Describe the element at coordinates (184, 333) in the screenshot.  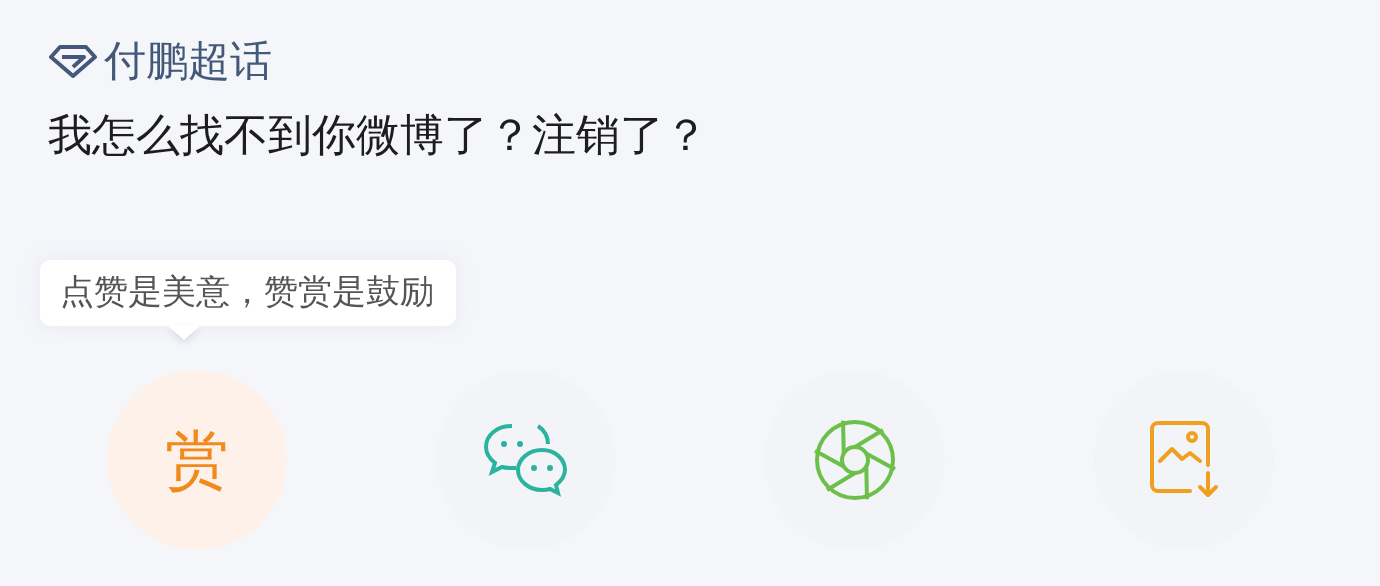
I see `tooltip-pointer` at that location.